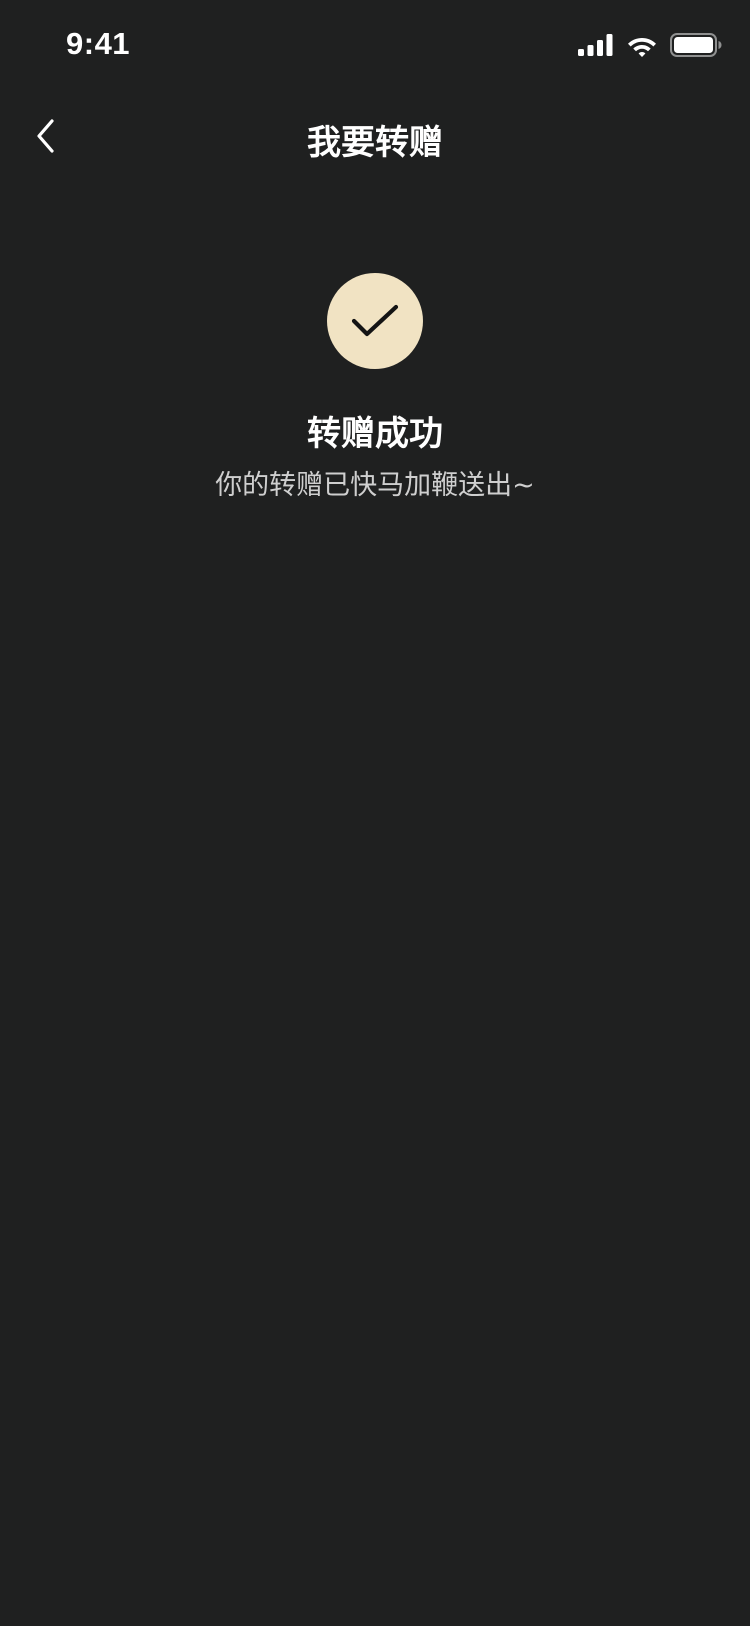 This screenshot has width=750, height=1626. What do you see at coordinates (595, 45) in the screenshot?
I see `signal-icon` at bounding box center [595, 45].